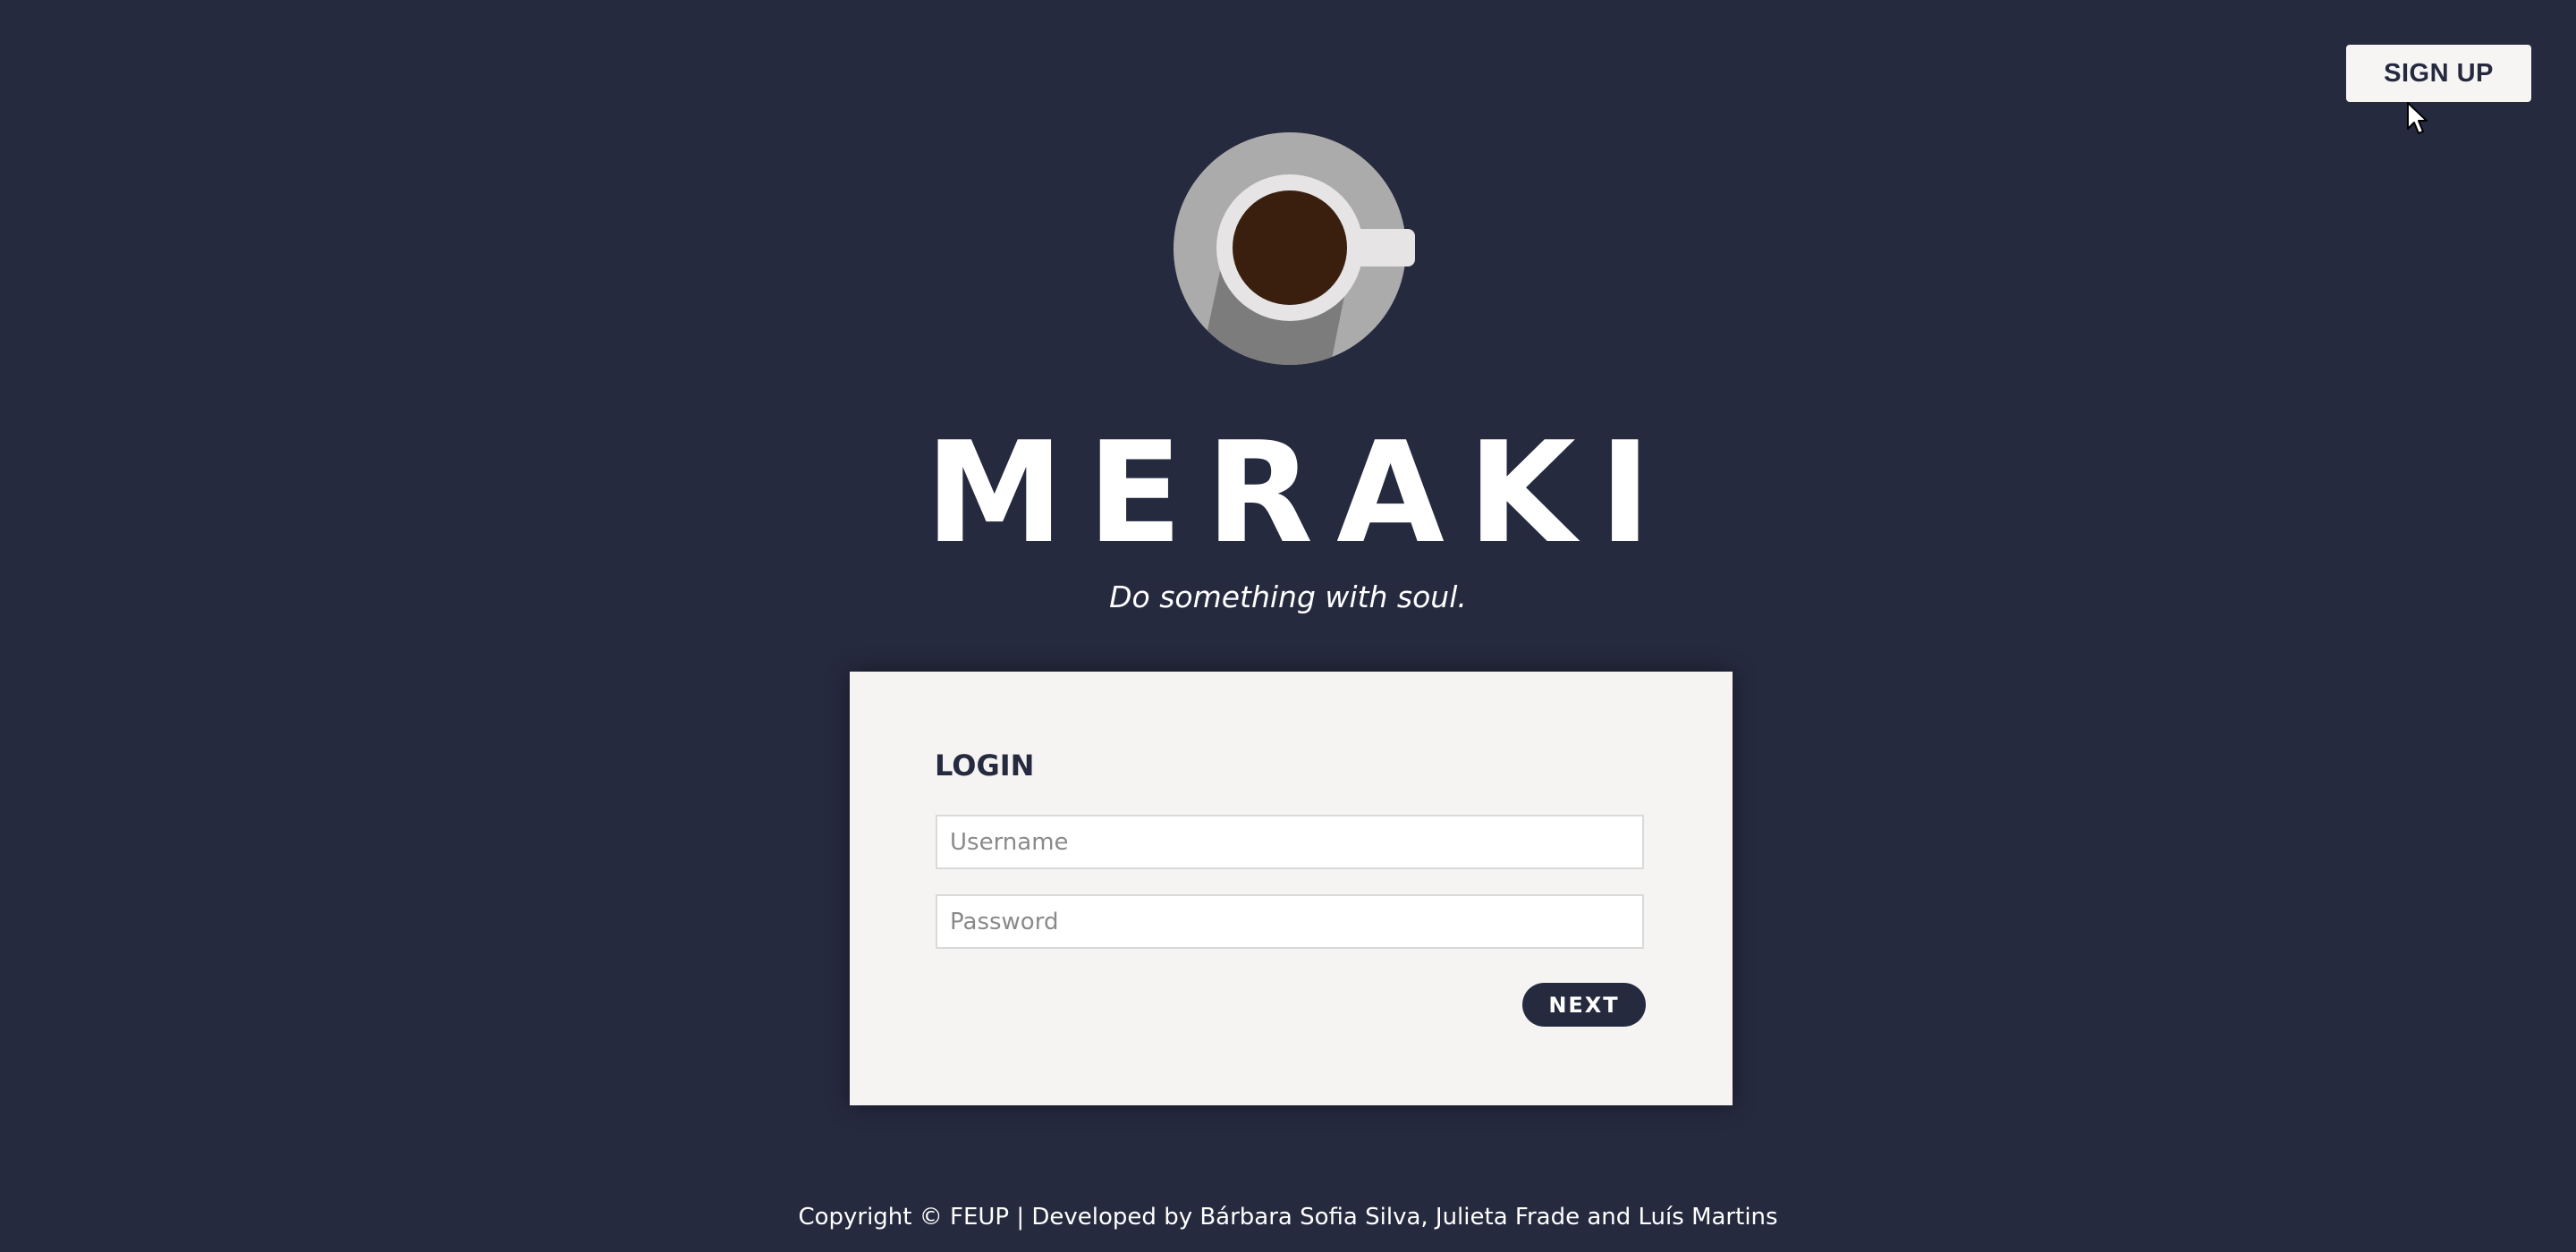 Image resolution: width=2576 pixels, height=1252 pixels. I want to click on password-input, so click(1290, 922).